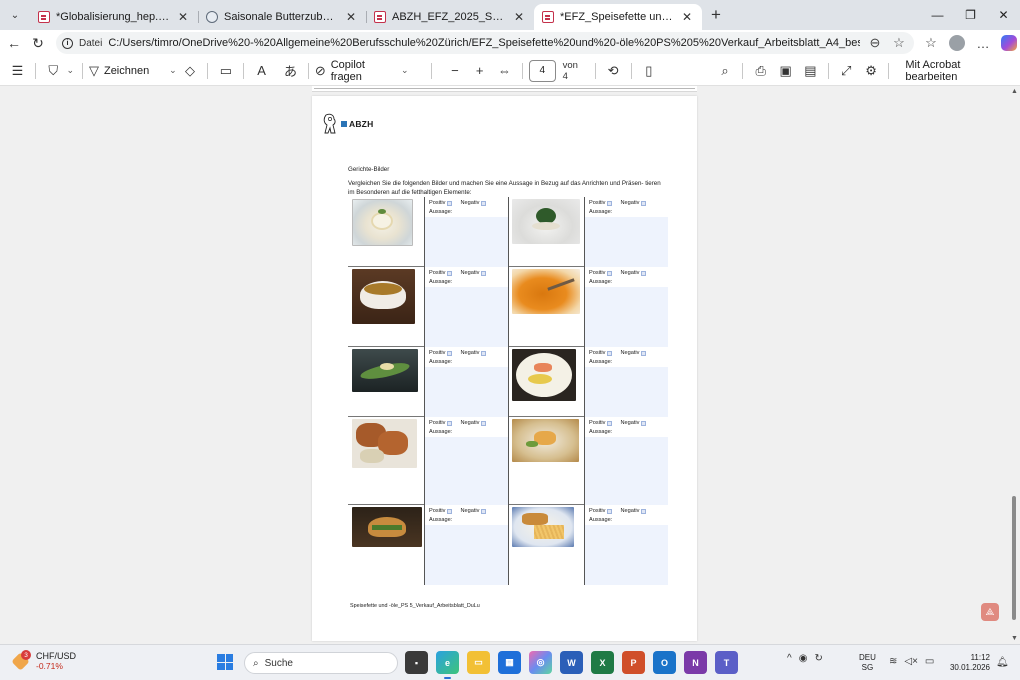 The height and width of the screenshot is (680, 1020). Describe the element at coordinates (282, 17) in the screenshot. I see `tab-saisonale-butterzubereitungen: Saisonale Butterzubereitungen ✕` at that location.